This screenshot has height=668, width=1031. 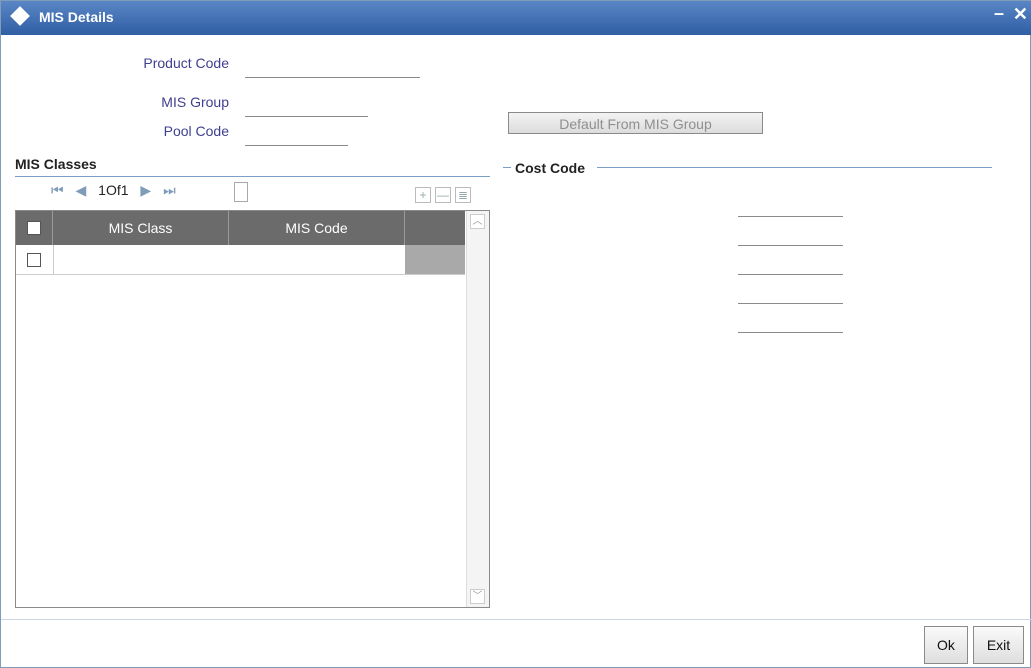 What do you see at coordinates (635, 123) in the screenshot?
I see `default-from-mis-group-button: Default From MIS Group` at bounding box center [635, 123].